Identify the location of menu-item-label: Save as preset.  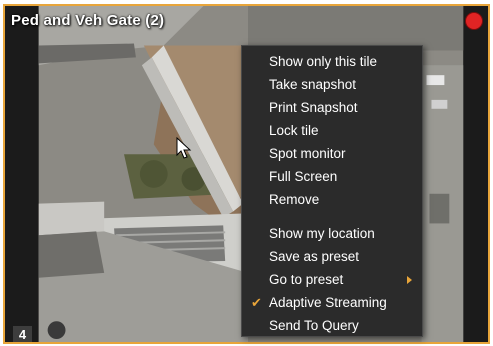
(314, 256).